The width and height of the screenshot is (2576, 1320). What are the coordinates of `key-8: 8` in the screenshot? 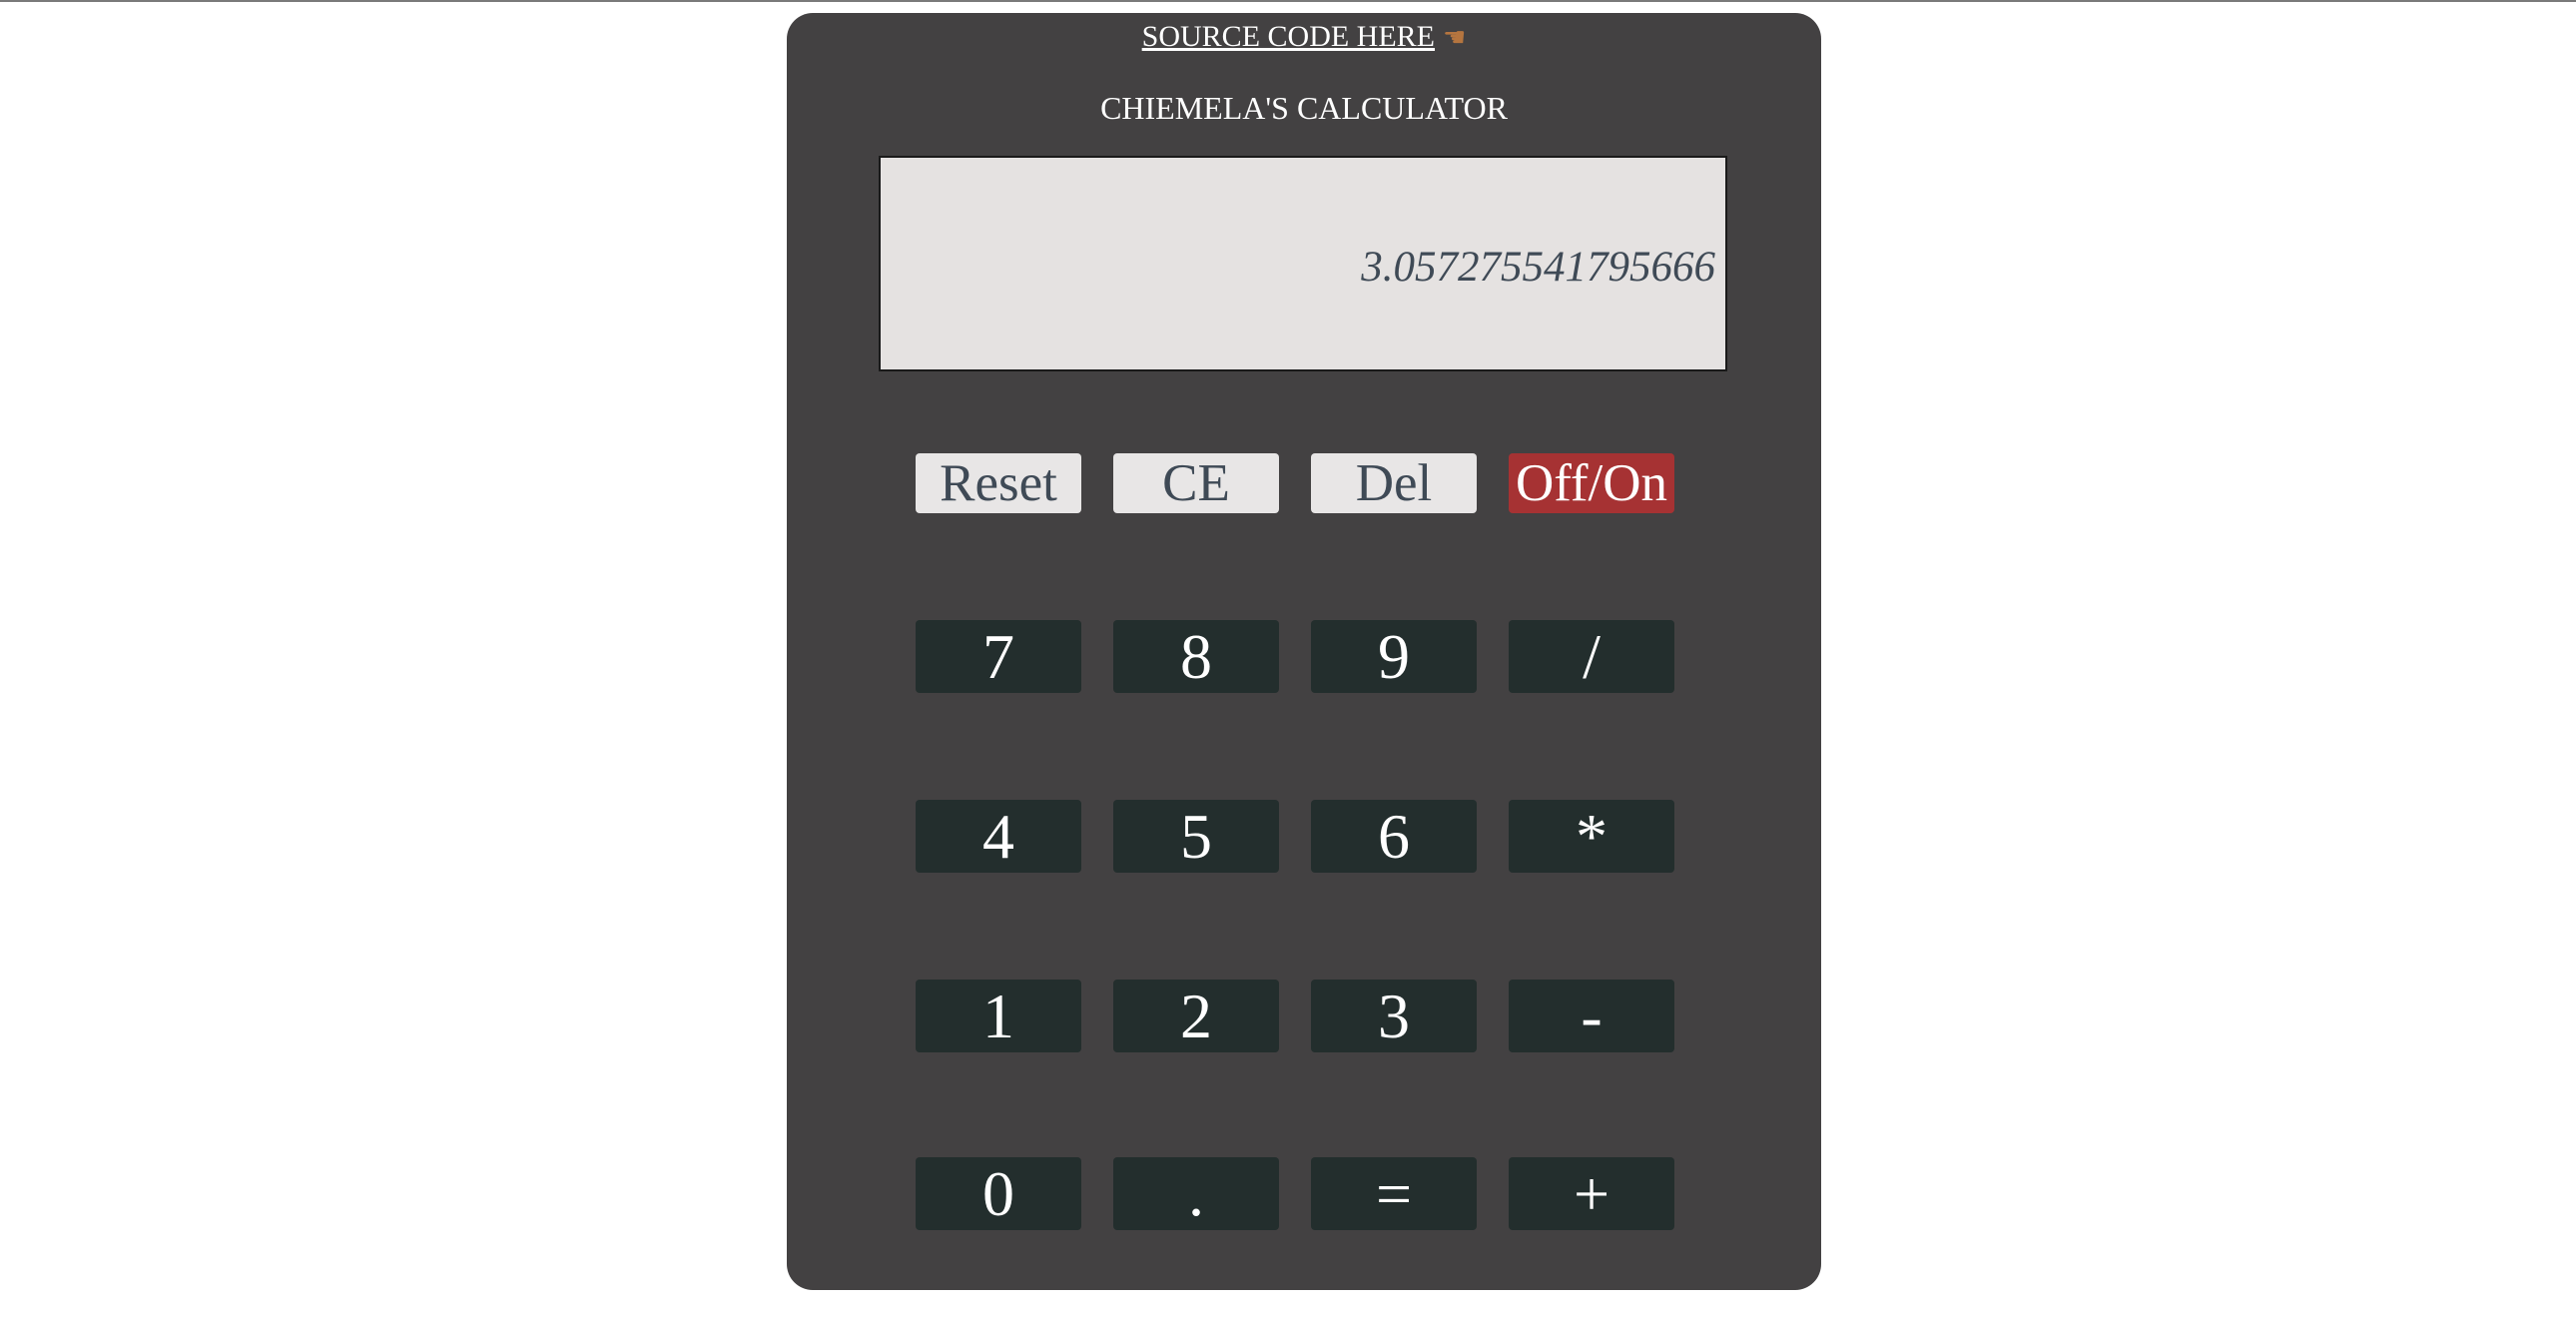 It's located at (1196, 656).